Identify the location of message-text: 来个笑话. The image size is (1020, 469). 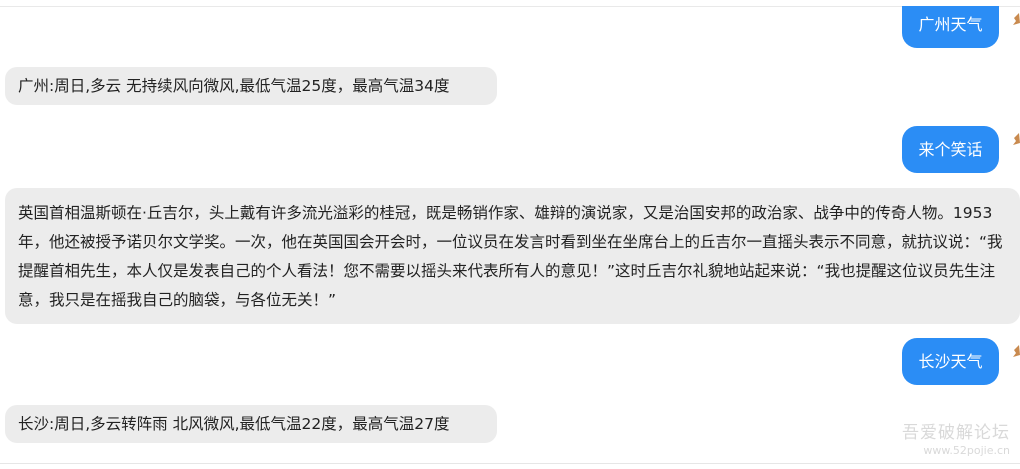
(950, 149).